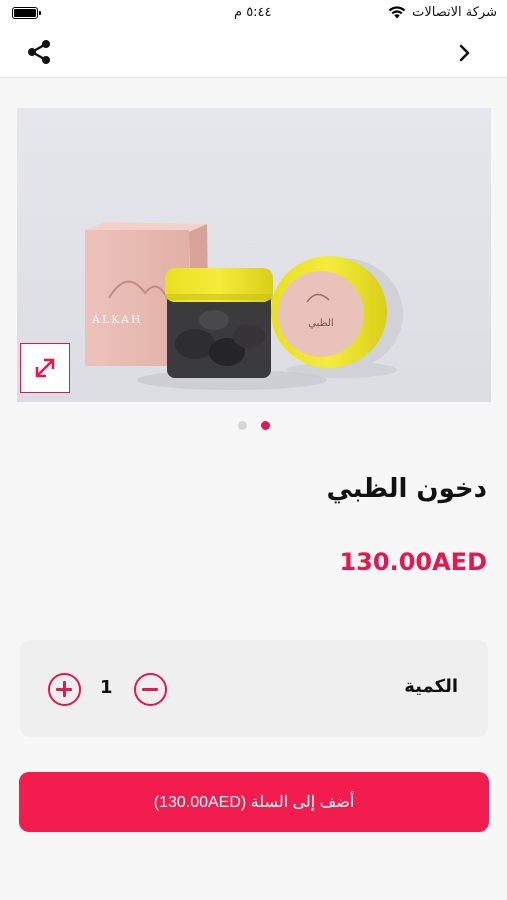 This screenshot has height=900, width=507. Describe the element at coordinates (150, 689) in the screenshot. I see `minus-circle-icon` at that location.